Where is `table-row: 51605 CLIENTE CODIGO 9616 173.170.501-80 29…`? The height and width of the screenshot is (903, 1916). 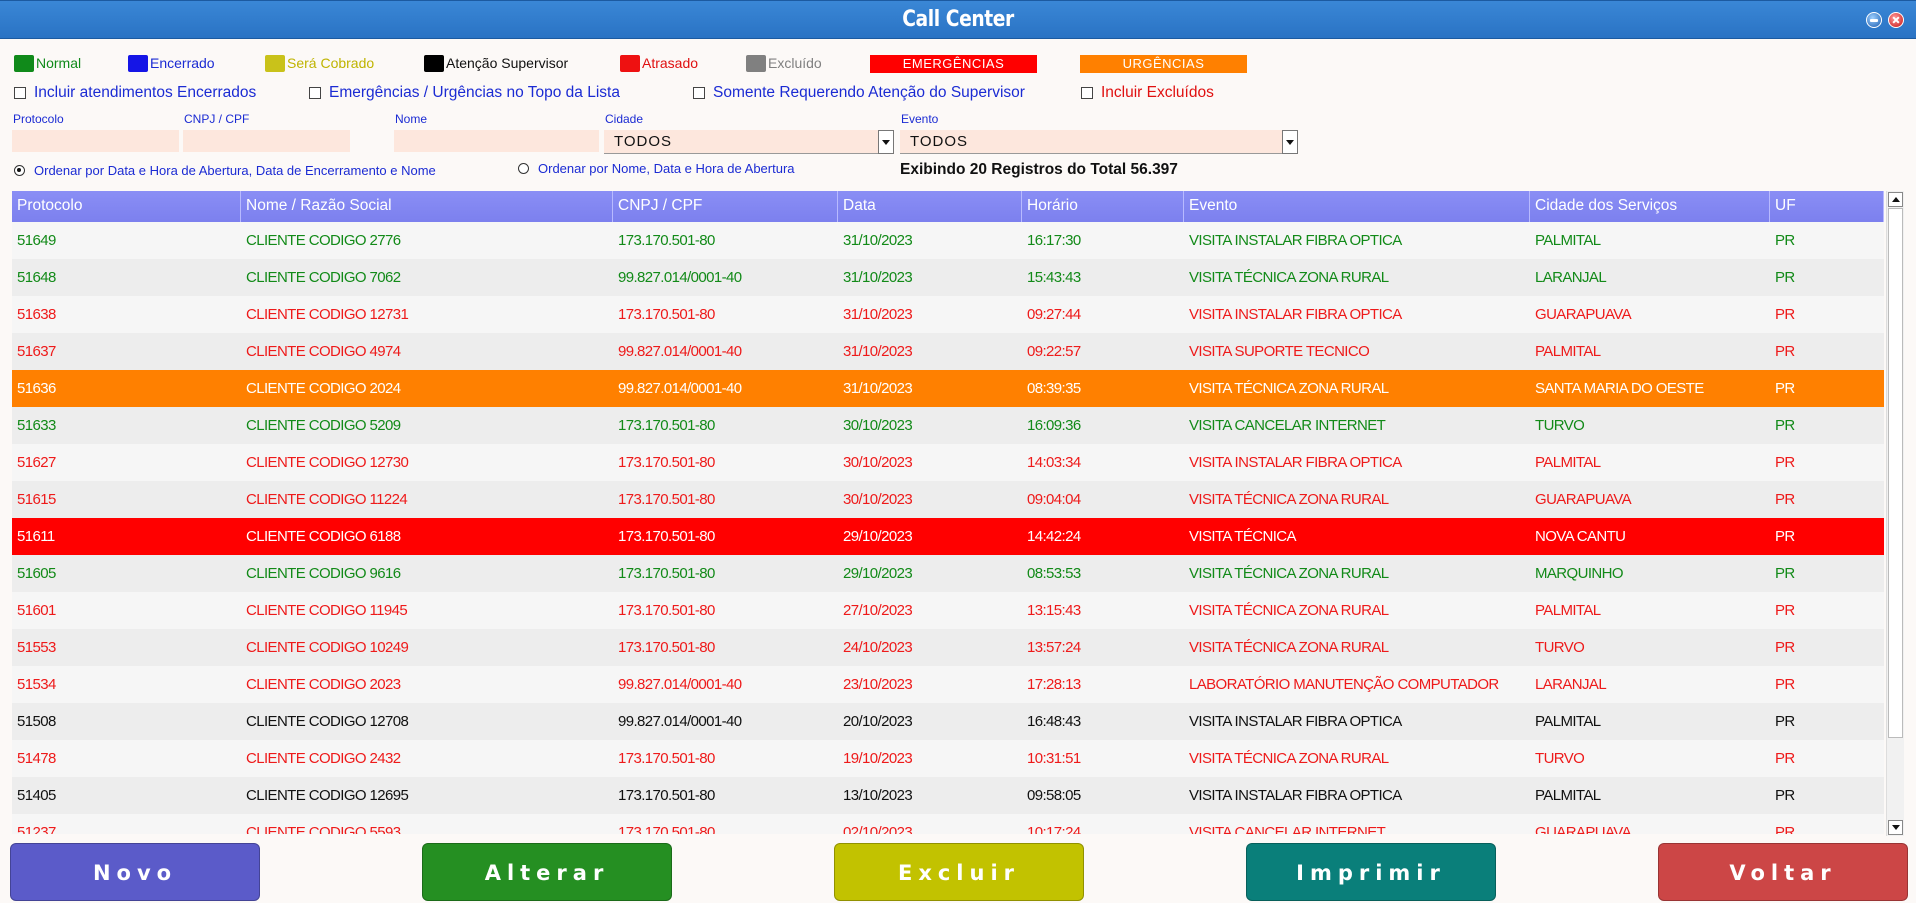
table-row: 51605 CLIENTE CODIGO 9616 173.170.501-80 29… is located at coordinates (948, 573).